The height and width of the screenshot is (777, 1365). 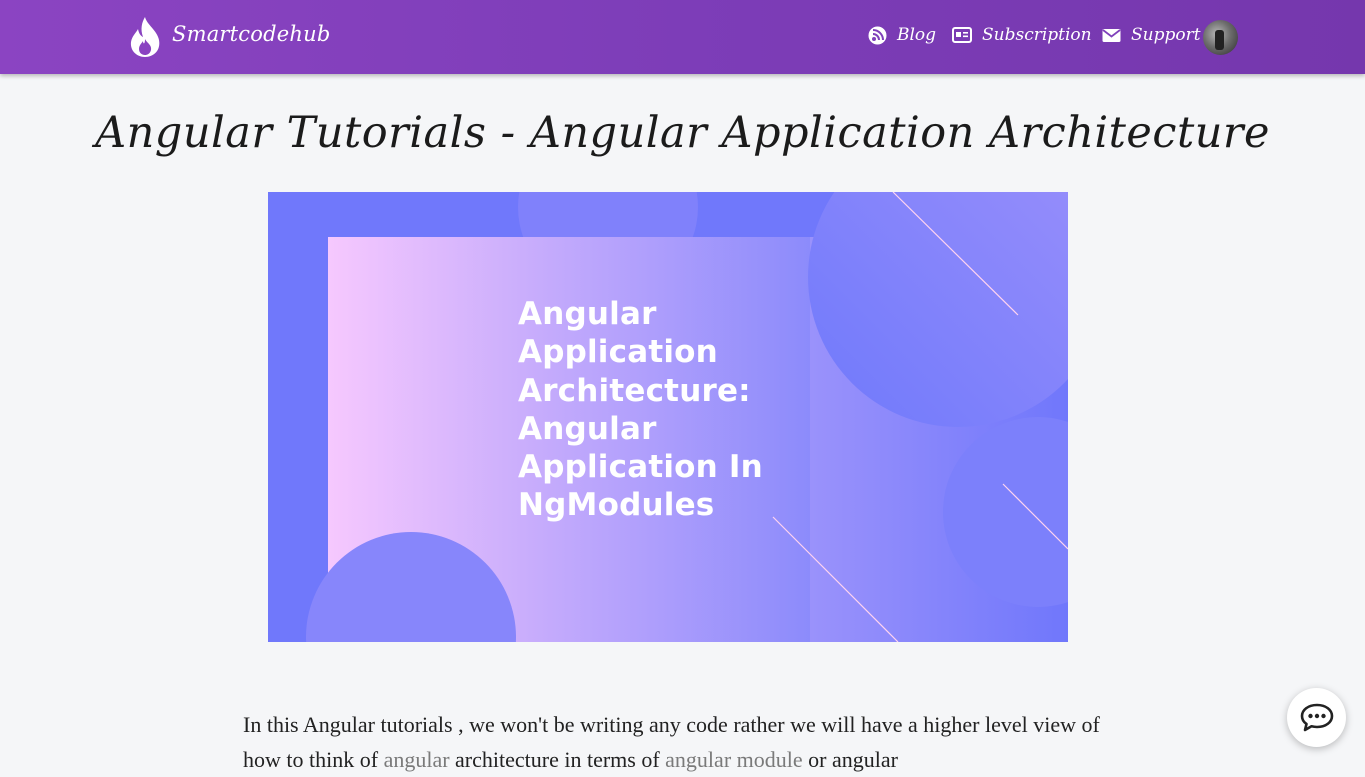 I want to click on hero-line: NgModules, so click(x=616, y=505).